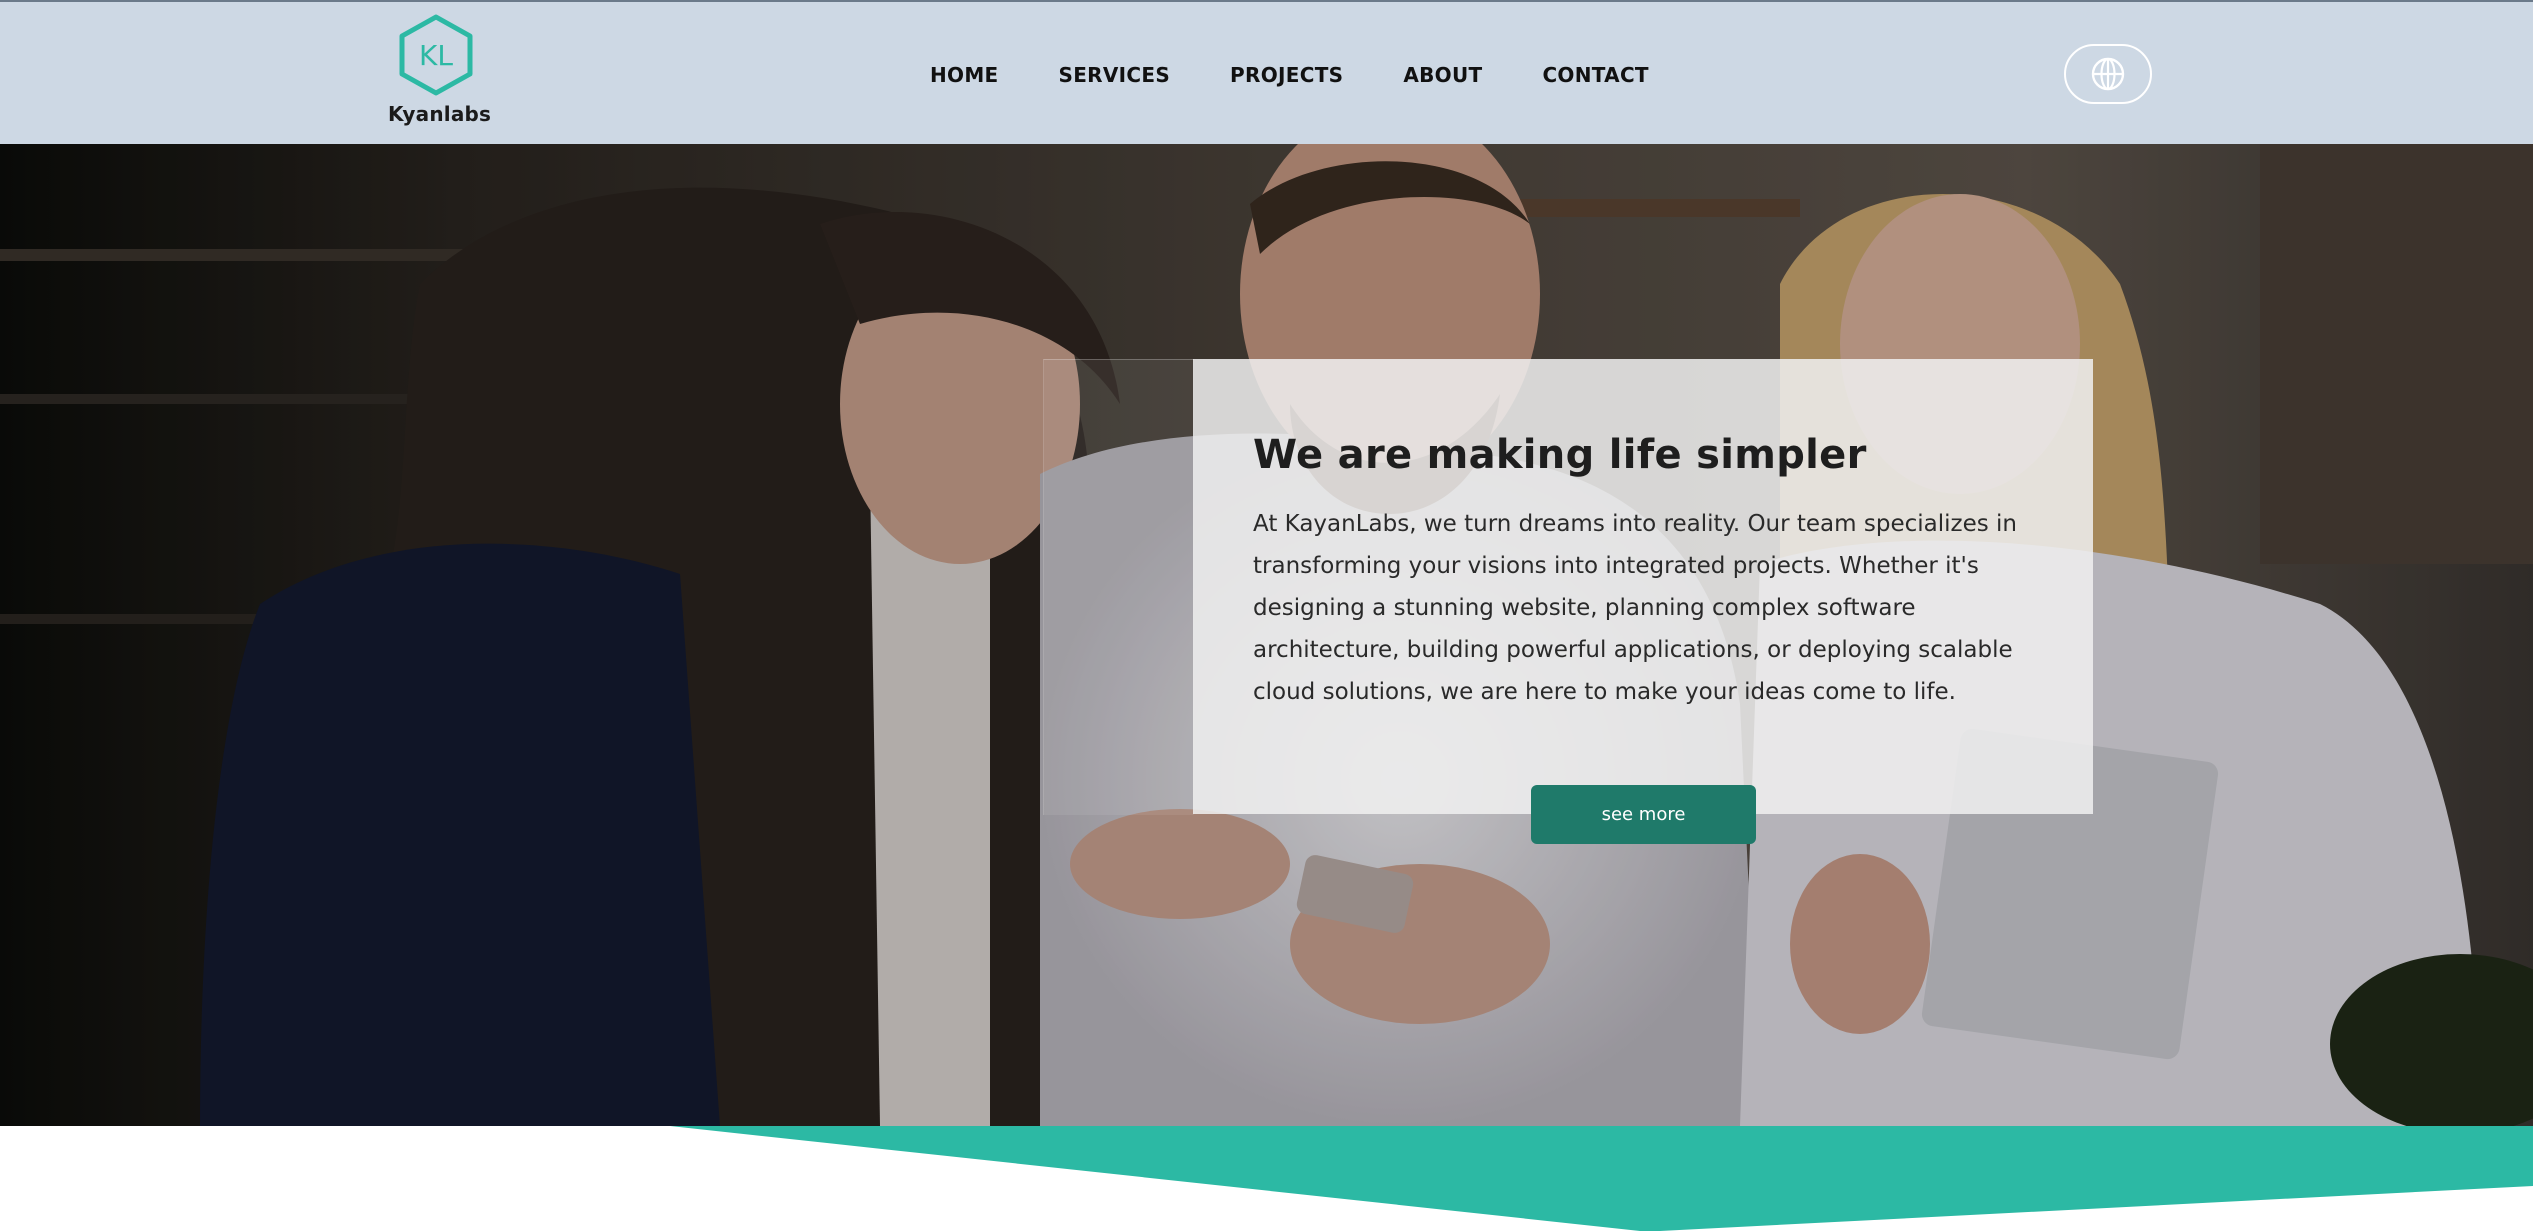  I want to click on main-nav: HOME SERVICES PROJECTS ABOUT CONTACT, so click(1289, 75).